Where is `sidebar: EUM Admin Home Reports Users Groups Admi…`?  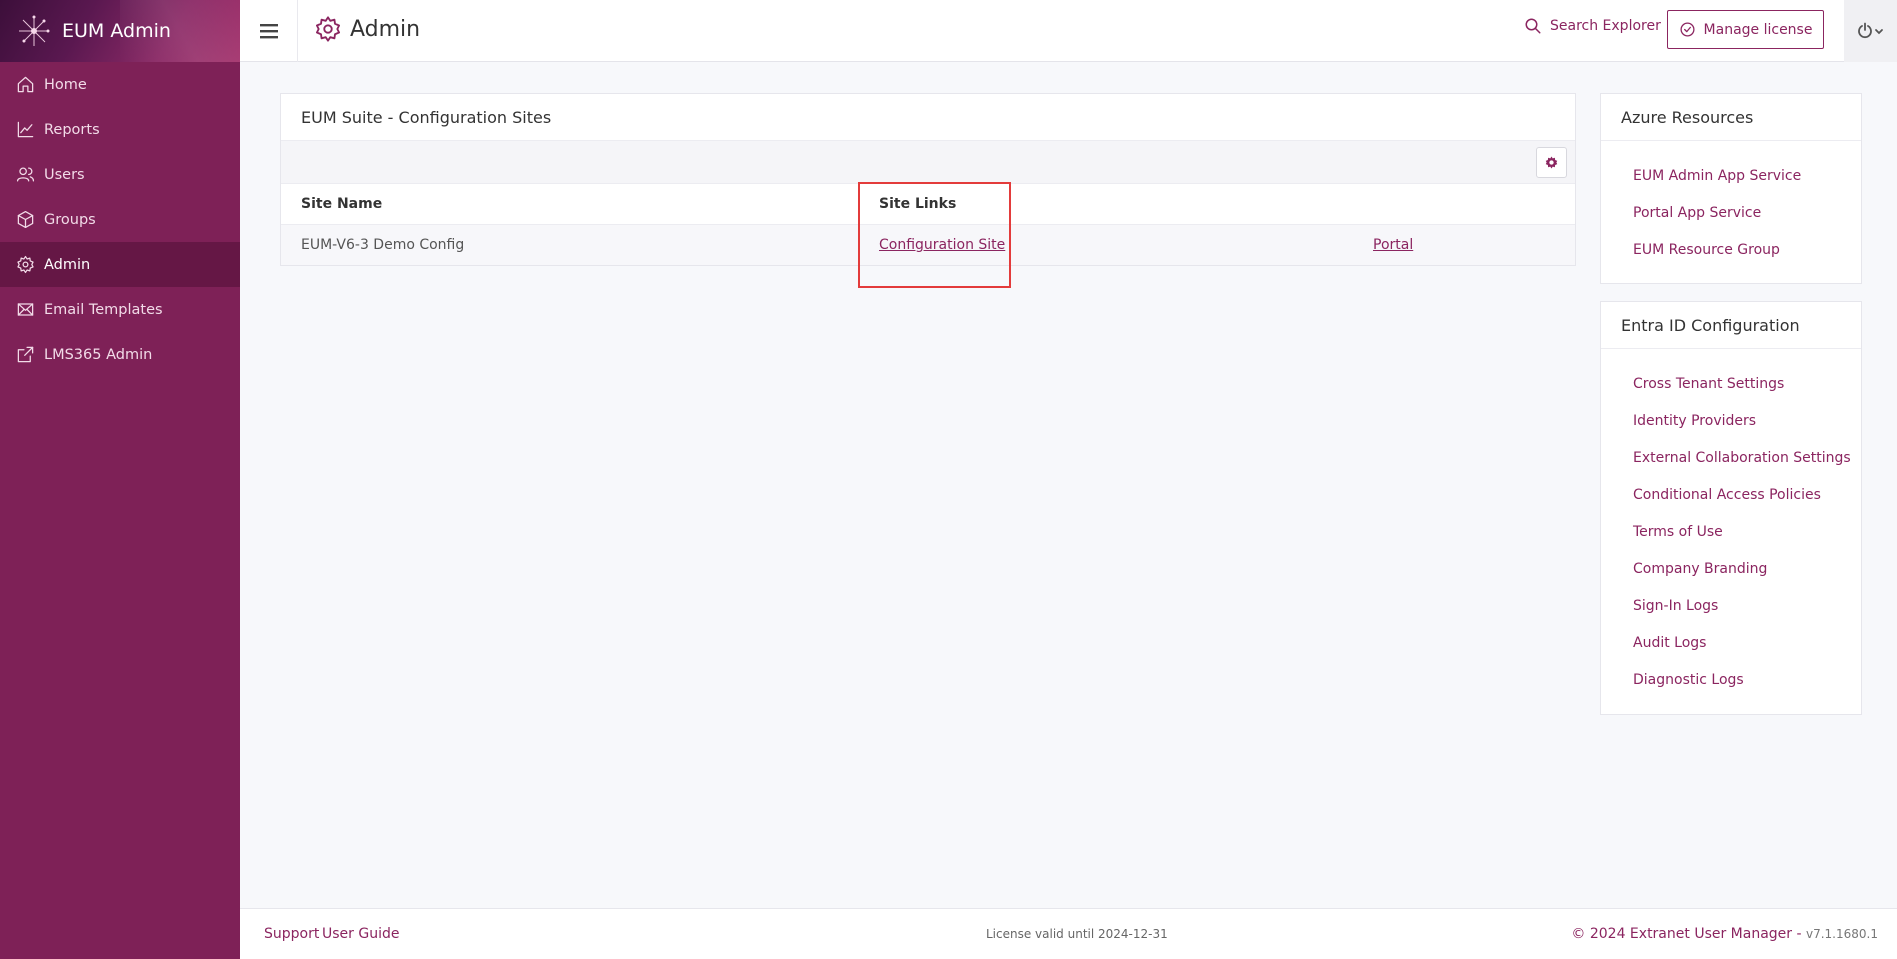 sidebar: EUM Admin Home Reports Users Groups Admi… is located at coordinates (120, 479).